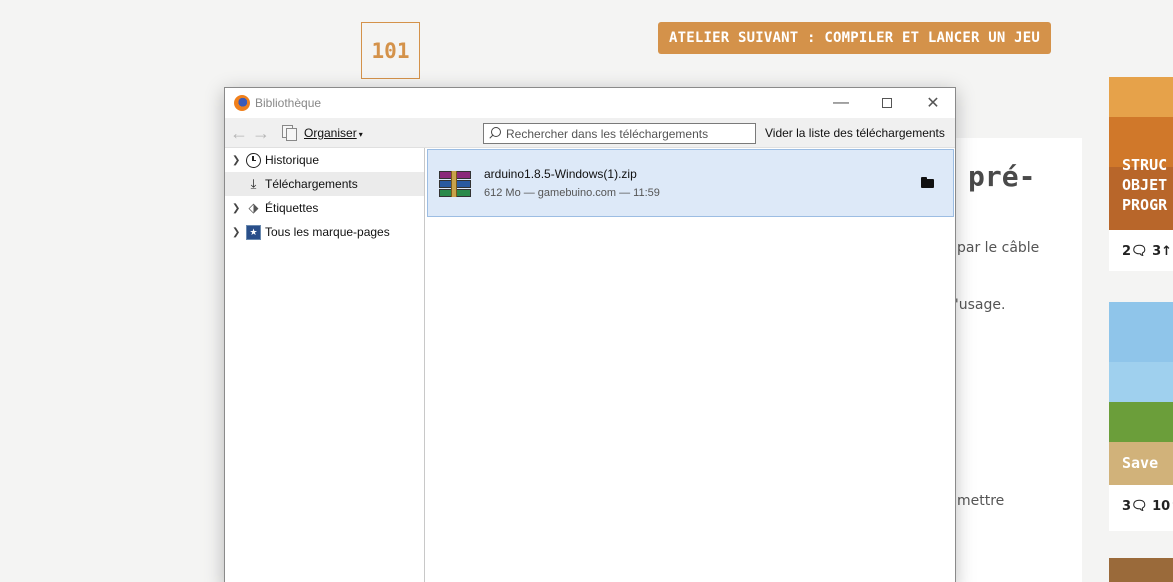 This screenshot has height=582, width=1173. I want to click on minimize-button: —, so click(841, 103).